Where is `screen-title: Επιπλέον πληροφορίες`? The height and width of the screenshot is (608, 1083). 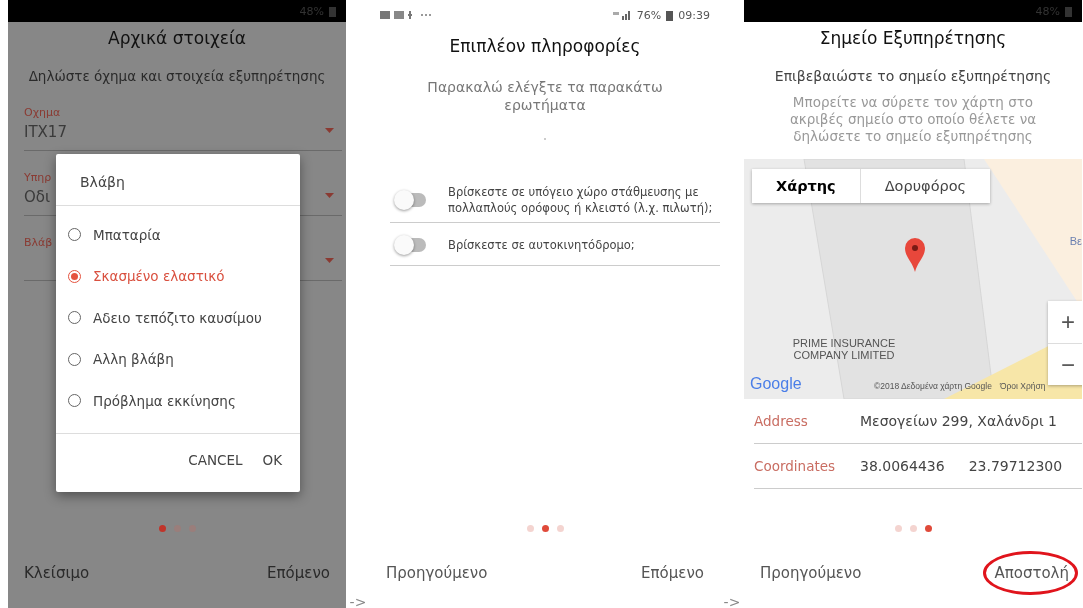 screen-title: Επιπλέον πληροφορίες is located at coordinates (545, 46).